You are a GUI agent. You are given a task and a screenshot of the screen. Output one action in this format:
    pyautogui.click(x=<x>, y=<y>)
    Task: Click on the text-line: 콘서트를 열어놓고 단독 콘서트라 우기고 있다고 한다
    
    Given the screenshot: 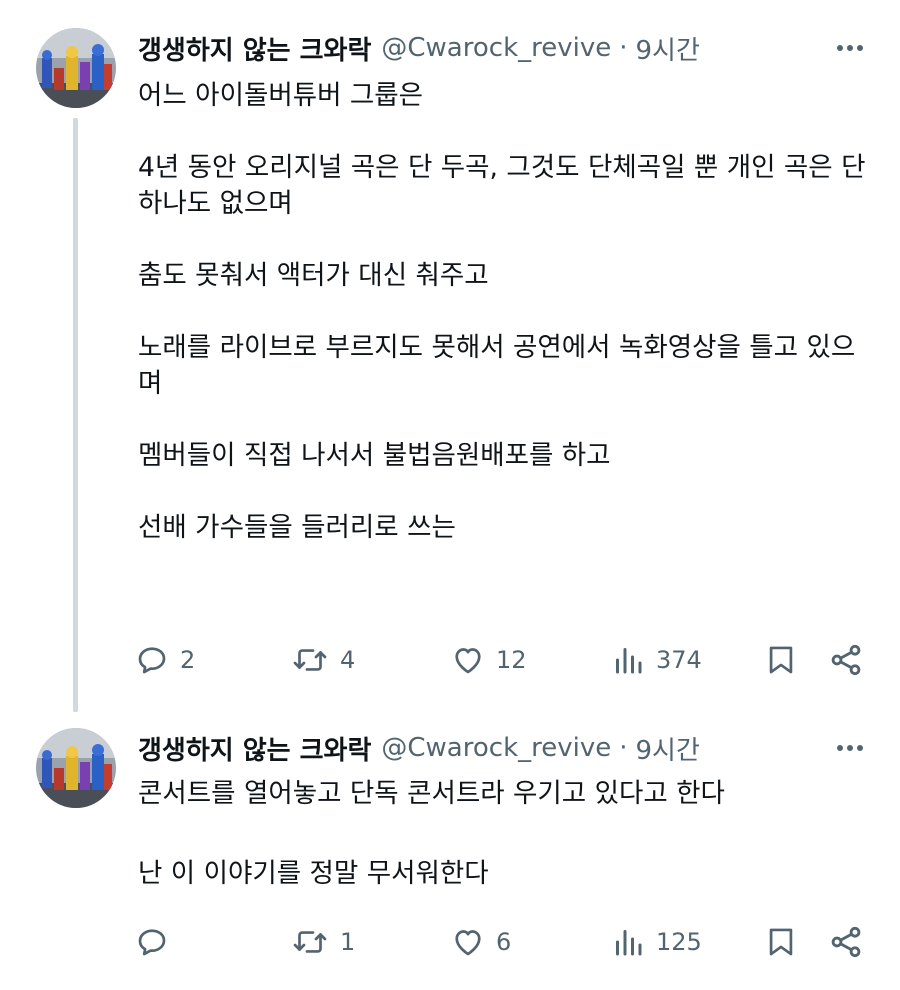 What is the action you would take?
    pyautogui.click(x=431, y=793)
    